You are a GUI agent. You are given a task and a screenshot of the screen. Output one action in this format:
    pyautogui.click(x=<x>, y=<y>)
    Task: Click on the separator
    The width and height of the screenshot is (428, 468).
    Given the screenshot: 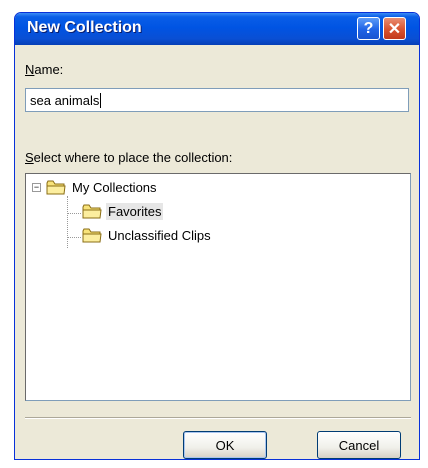 What is the action you would take?
    pyautogui.click(x=218, y=418)
    